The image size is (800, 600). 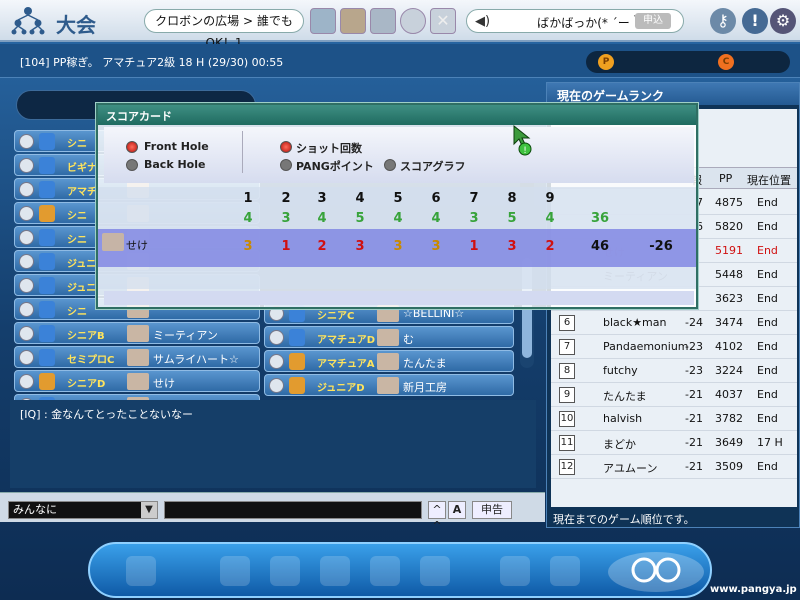 I want to click on close-icon: ✕, so click(x=443, y=21).